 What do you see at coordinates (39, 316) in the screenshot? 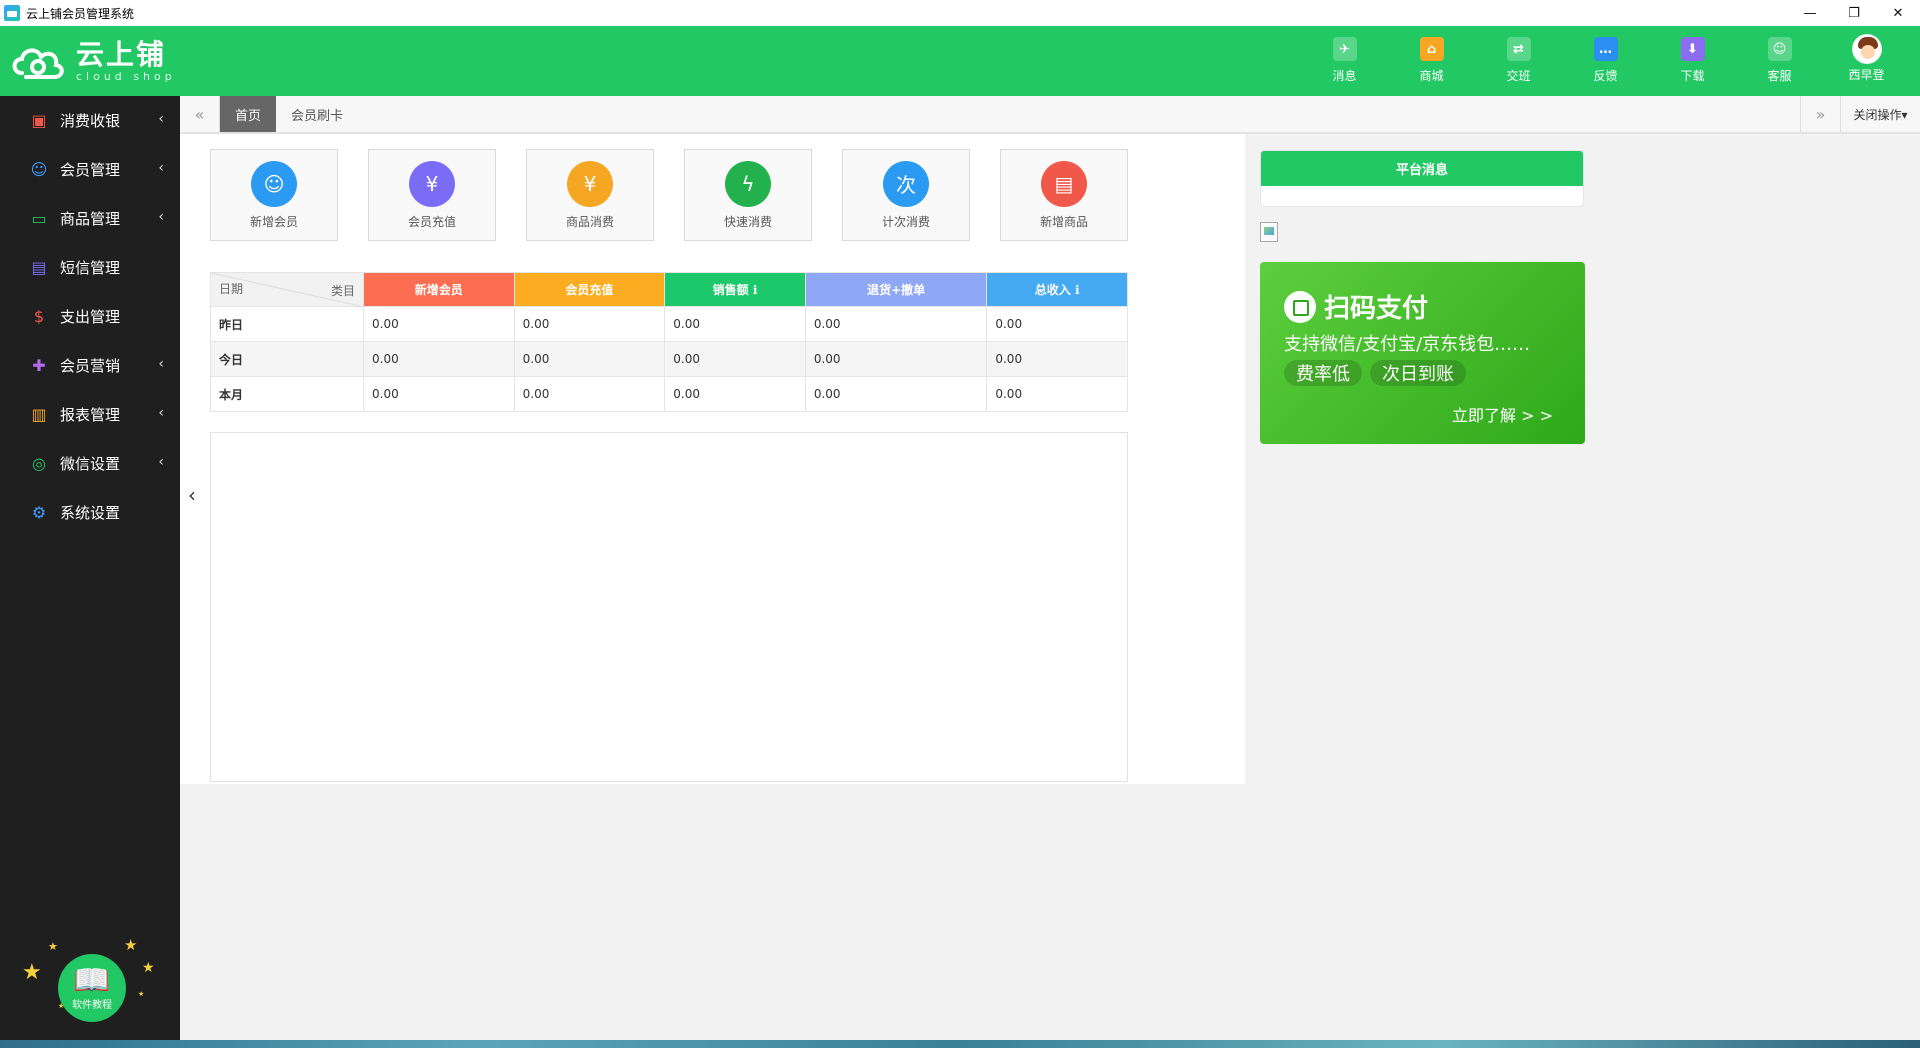
I see `expense-icon: $` at bounding box center [39, 316].